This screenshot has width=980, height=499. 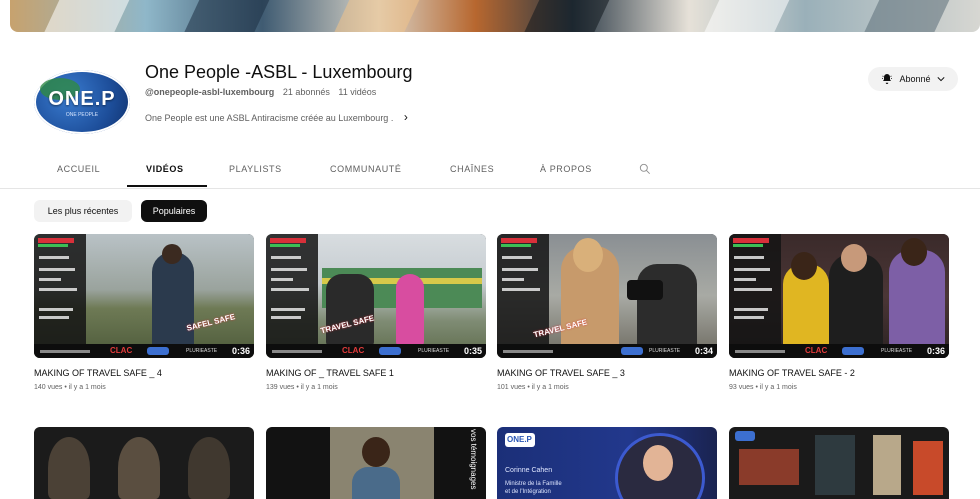 What do you see at coordinates (607, 296) in the screenshot?
I see `video-thumbnail: TRAVEL SAFE PLURIEASTE 0:34` at bounding box center [607, 296].